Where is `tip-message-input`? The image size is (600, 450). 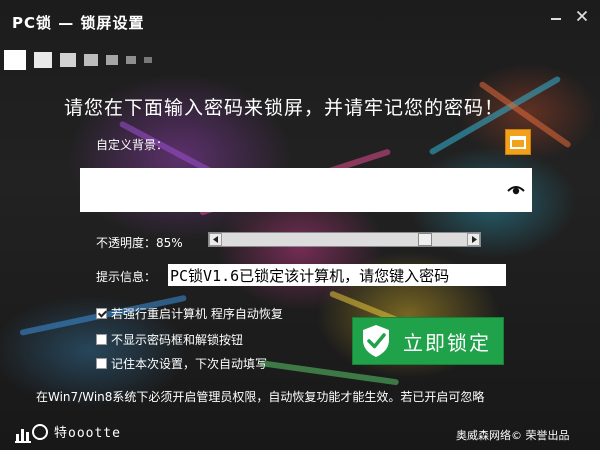
tip-message-input is located at coordinates (337, 275).